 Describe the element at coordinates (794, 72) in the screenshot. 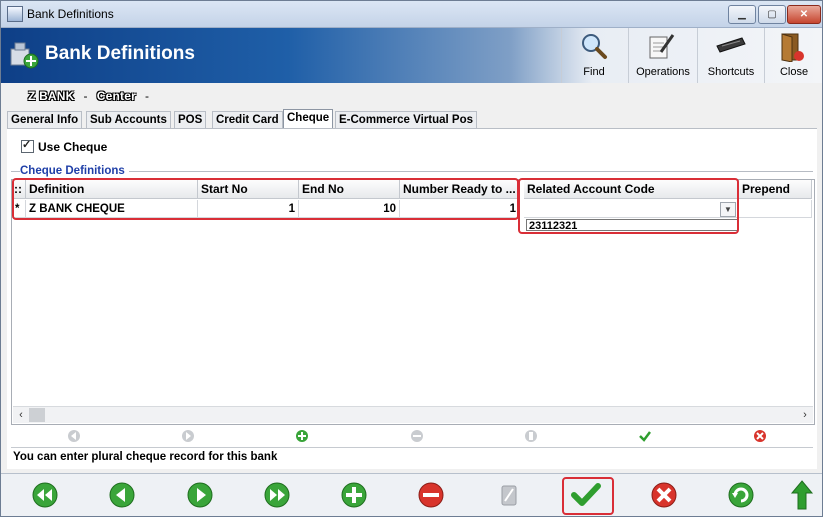

I see `close-label: Close` at that location.